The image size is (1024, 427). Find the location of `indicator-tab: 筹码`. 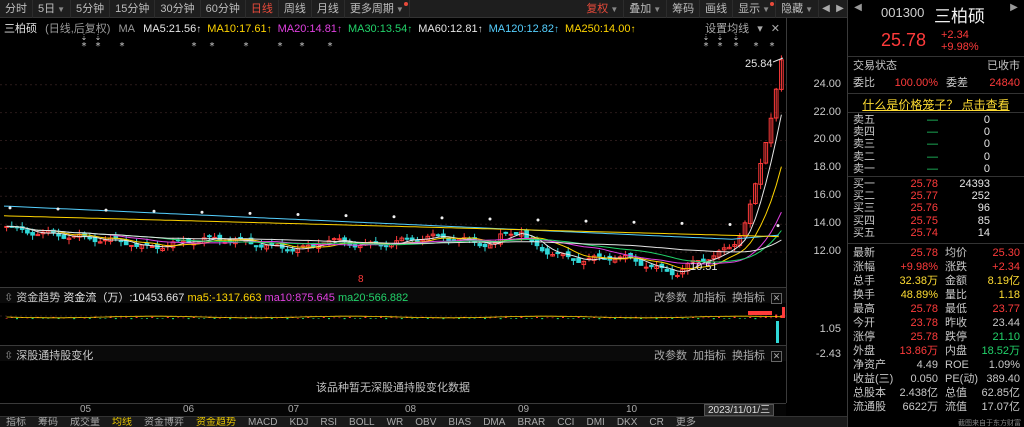

indicator-tab: 筹码 is located at coordinates (48, 422).